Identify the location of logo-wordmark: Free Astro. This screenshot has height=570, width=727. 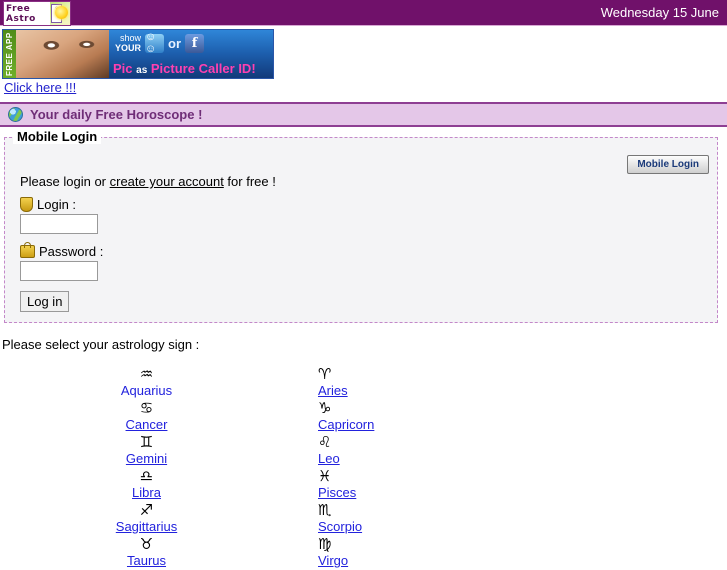
(27, 13).